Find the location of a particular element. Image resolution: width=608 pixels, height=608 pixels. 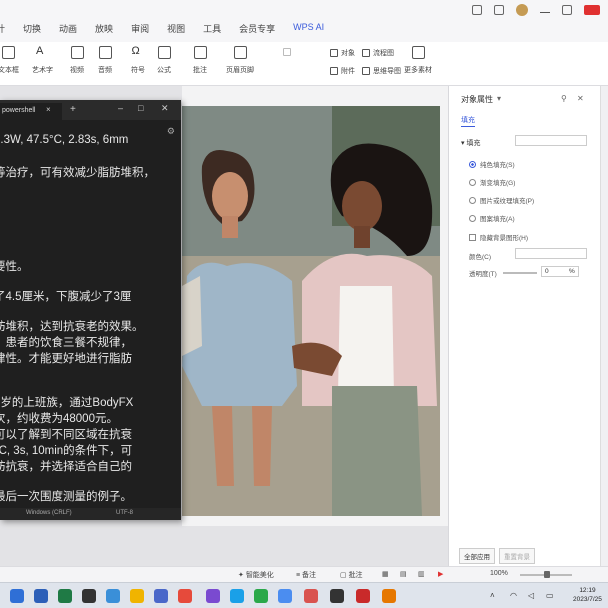

wifi-icon: ◠ is located at coordinates (513, 595).